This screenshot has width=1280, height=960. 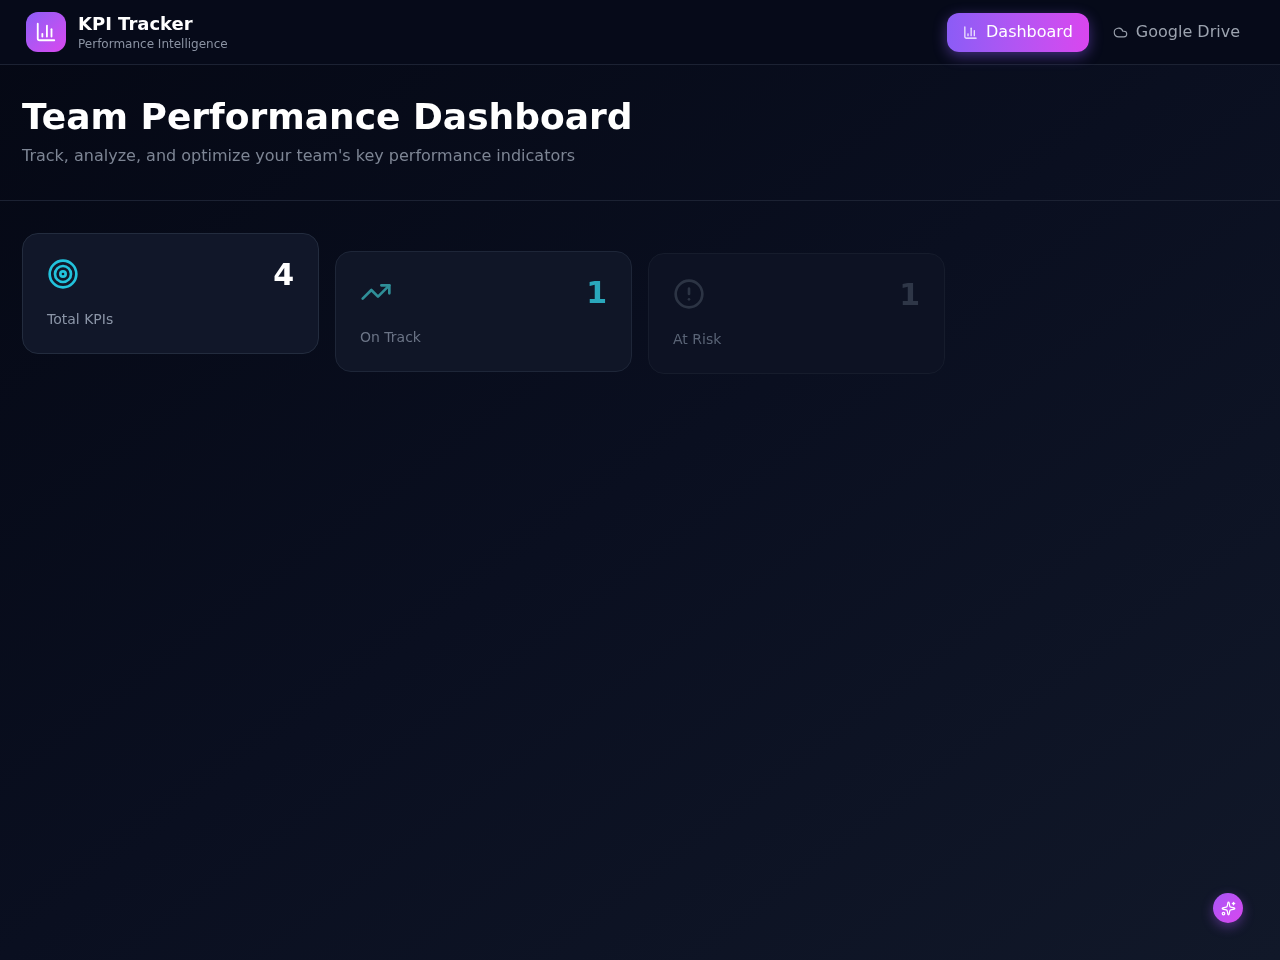 I want to click on app-name: KPI Tracker, so click(x=136, y=24).